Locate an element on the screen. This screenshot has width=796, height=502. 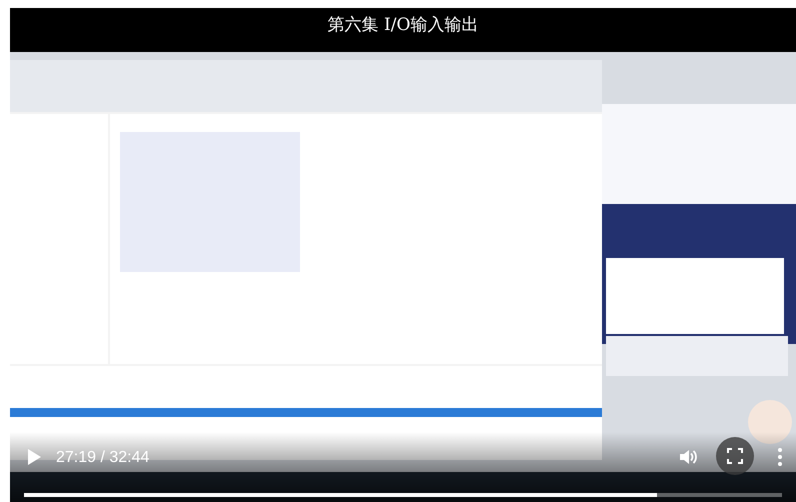
play-icon is located at coordinates (34, 457).